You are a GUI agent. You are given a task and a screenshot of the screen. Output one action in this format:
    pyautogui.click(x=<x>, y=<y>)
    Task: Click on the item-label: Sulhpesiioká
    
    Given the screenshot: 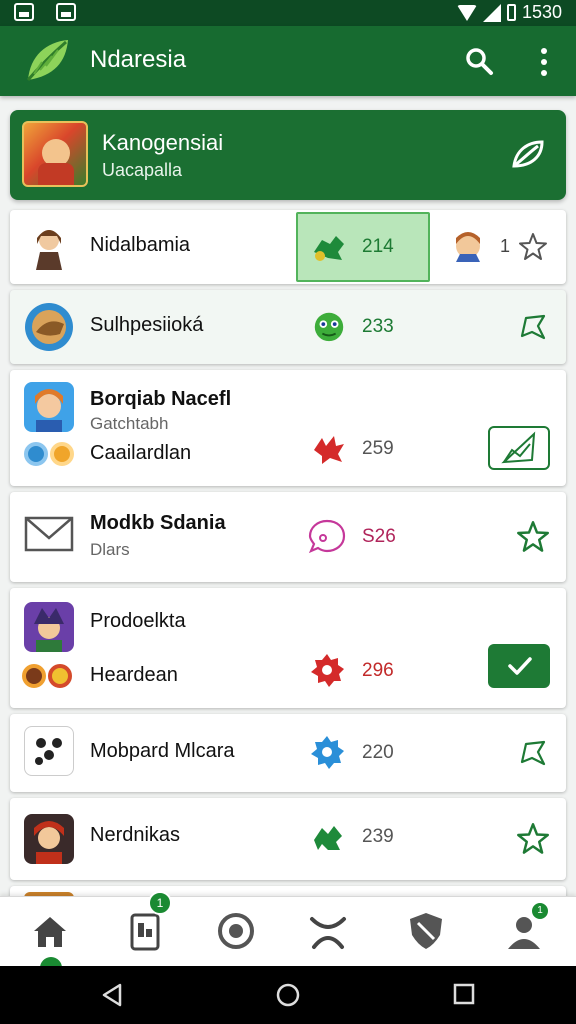 What is the action you would take?
    pyautogui.click(x=147, y=325)
    